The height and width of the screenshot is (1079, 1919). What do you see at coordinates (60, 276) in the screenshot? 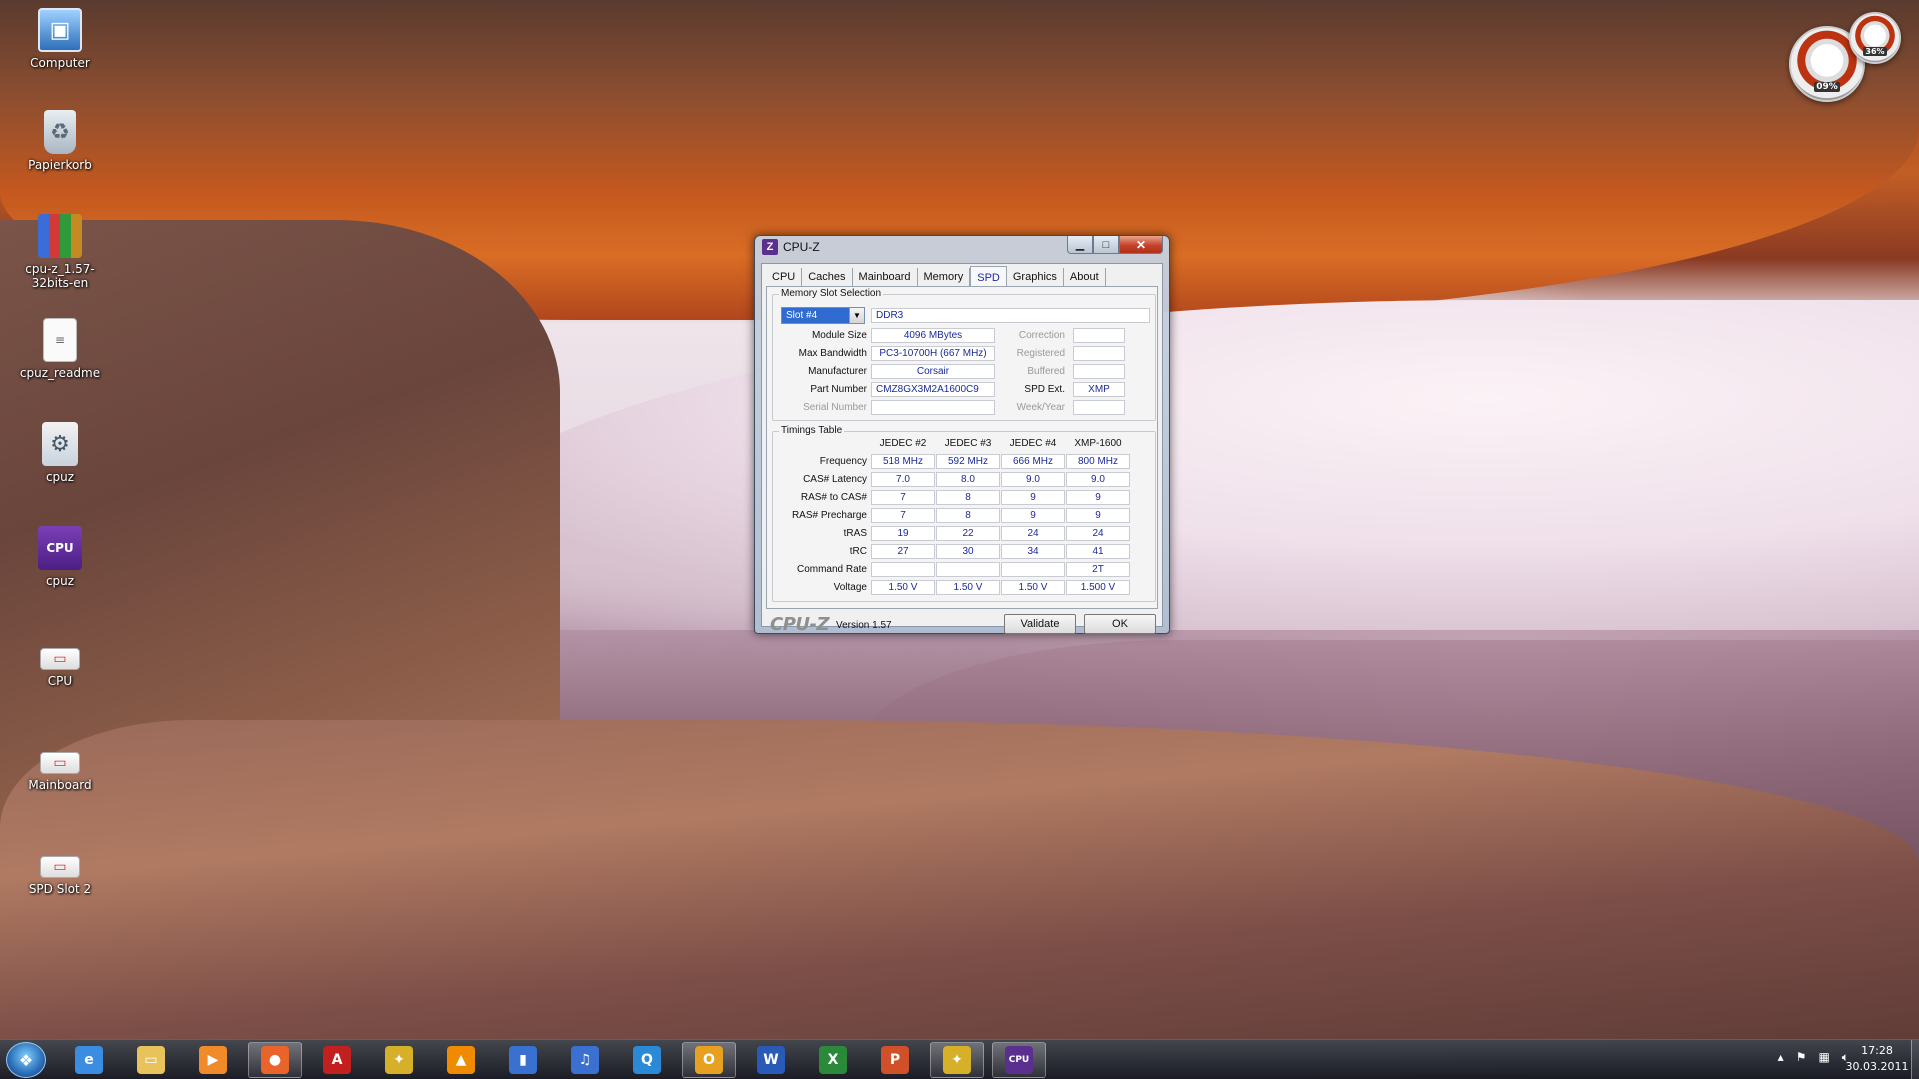
I see `desktop-icon-label: cpu-z_1.57-32bits-en` at bounding box center [60, 276].